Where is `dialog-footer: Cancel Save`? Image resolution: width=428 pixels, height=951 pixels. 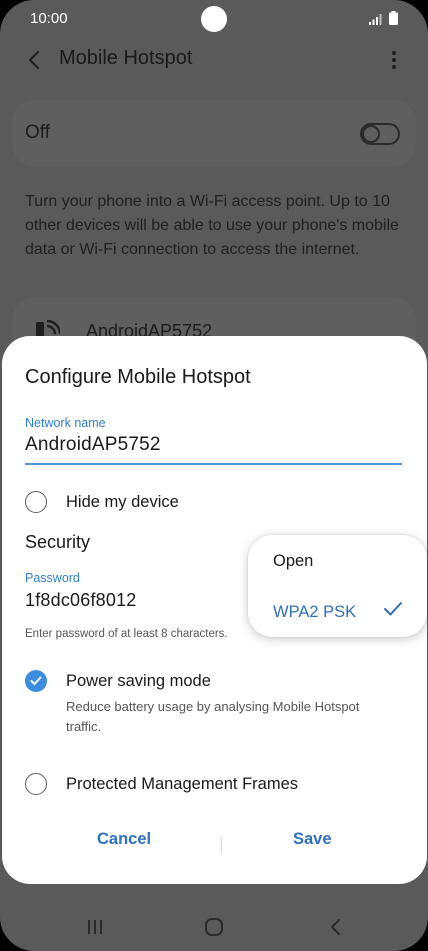
dialog-footer: Cancel Save is located at coordinates (214, 845).